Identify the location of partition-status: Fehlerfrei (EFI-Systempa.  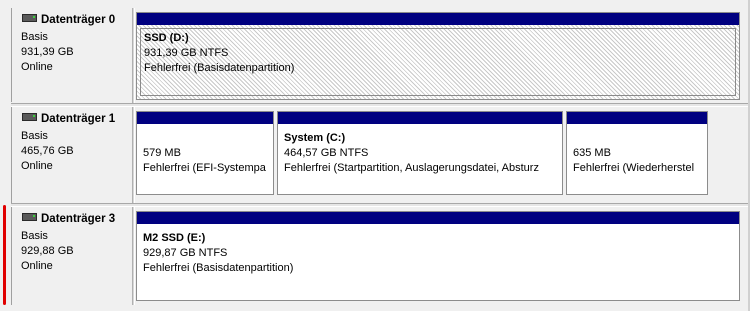
(204, 168).